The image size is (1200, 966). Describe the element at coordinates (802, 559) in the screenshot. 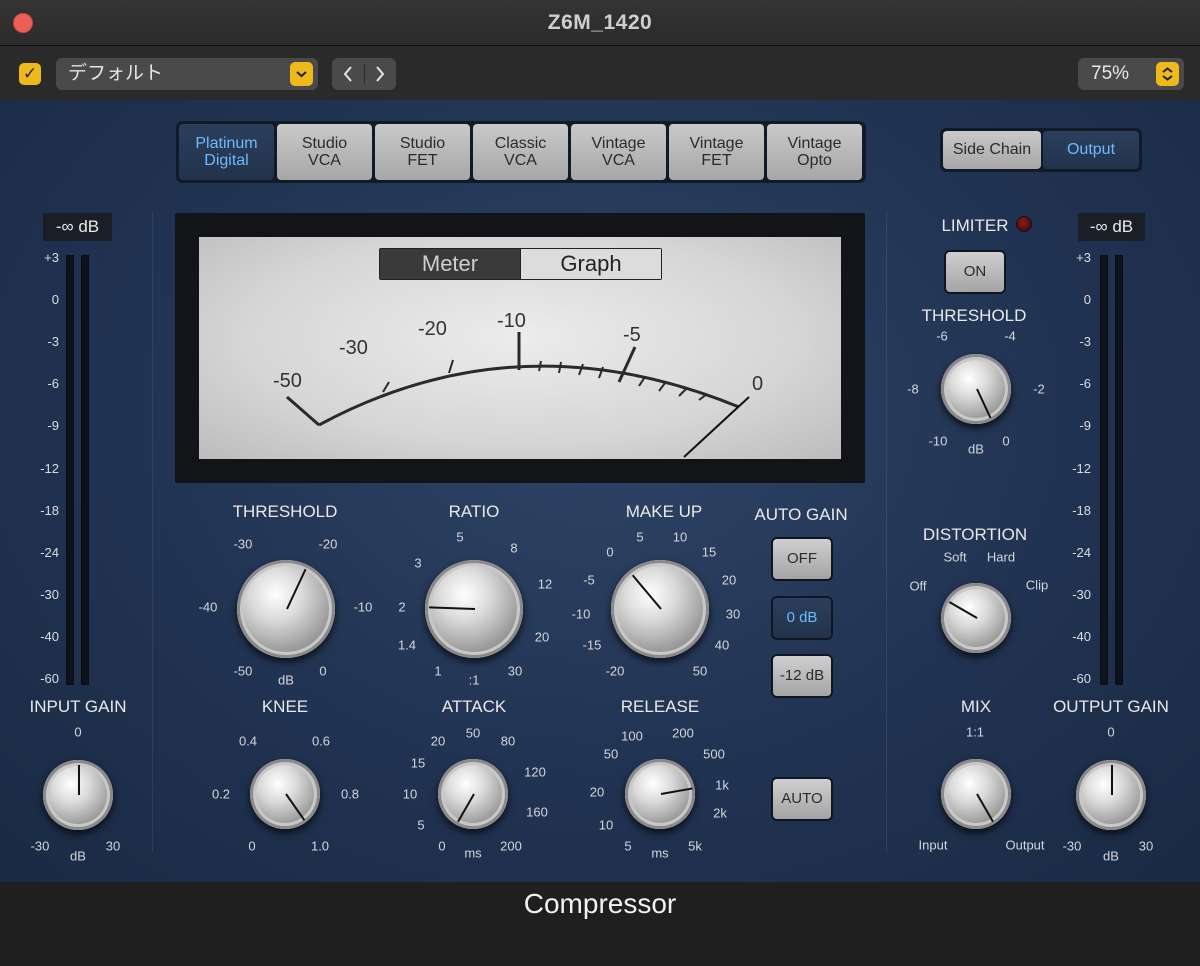

I see `auto-gain-off-button: OFF` at that location.